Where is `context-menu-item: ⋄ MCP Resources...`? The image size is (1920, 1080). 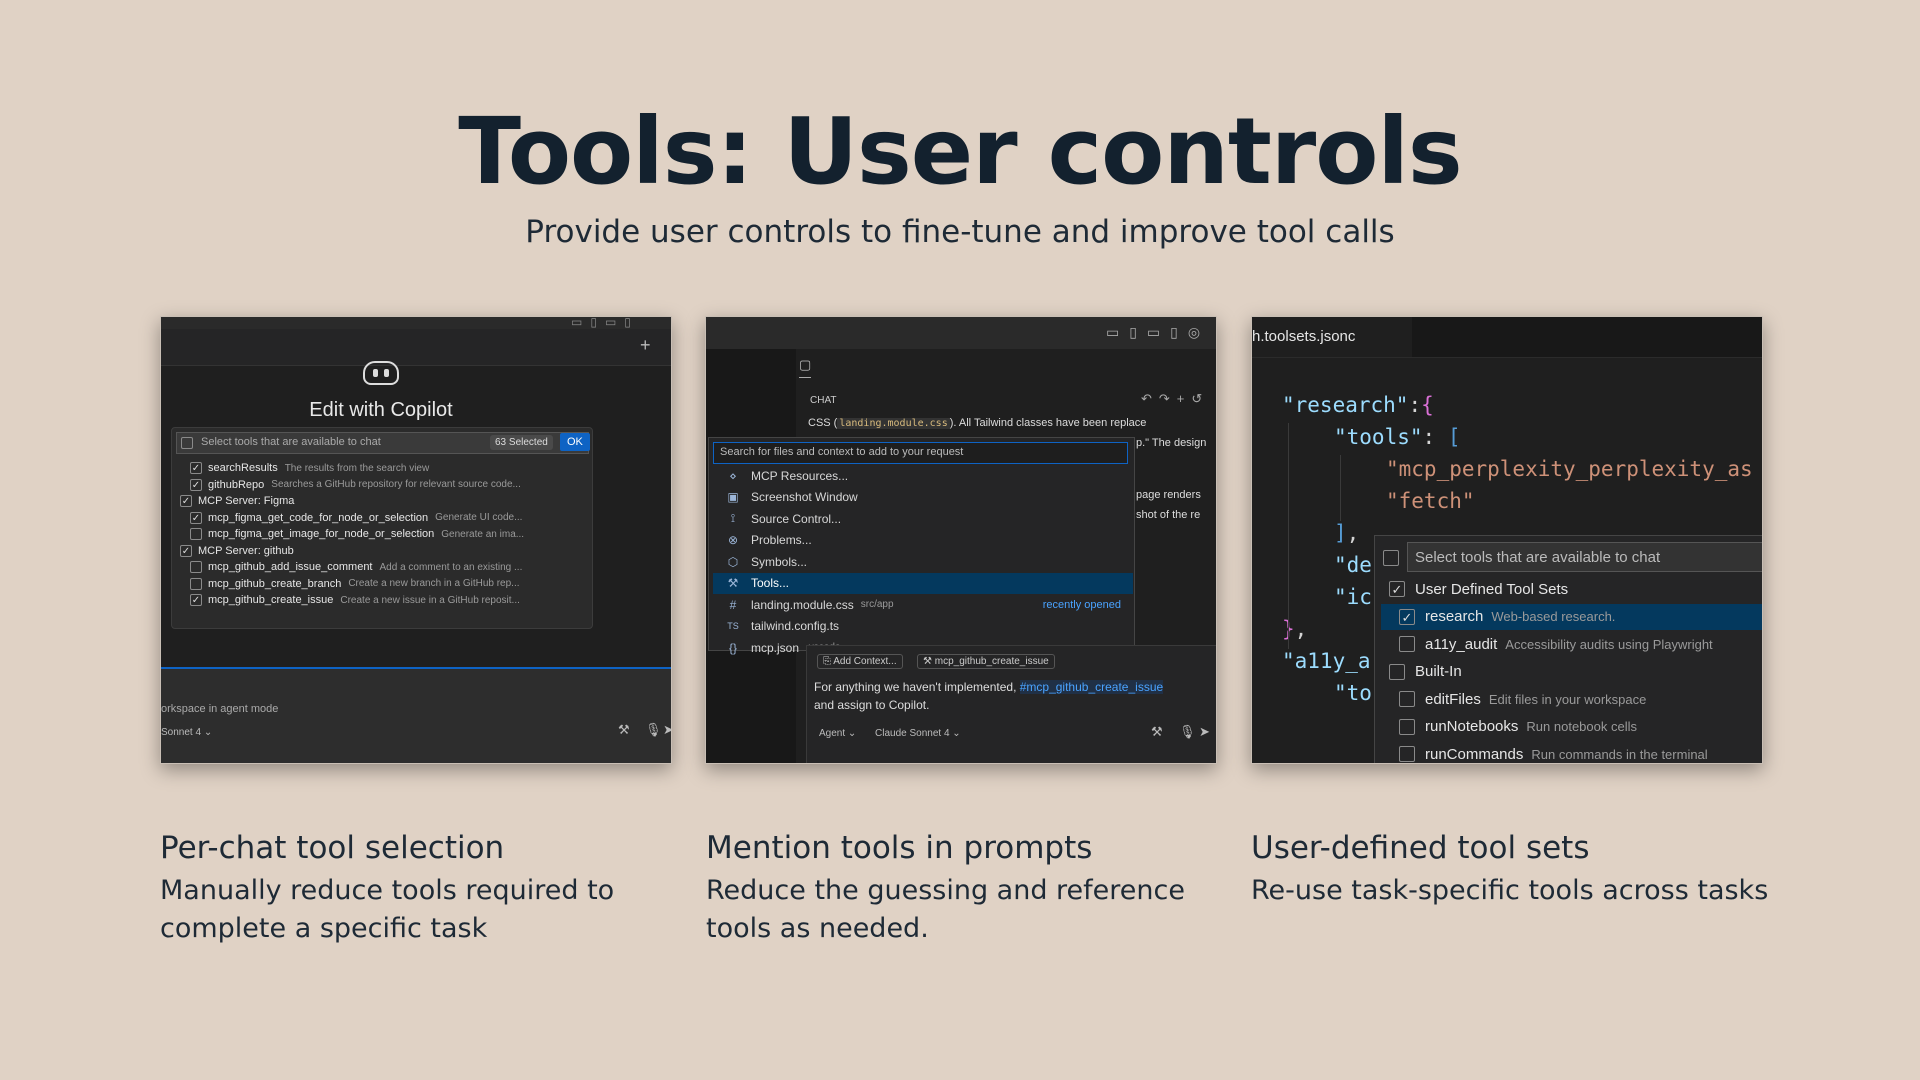
context-menu-item: ⋄ MCP Resources... is located at coordinates (923, 475).